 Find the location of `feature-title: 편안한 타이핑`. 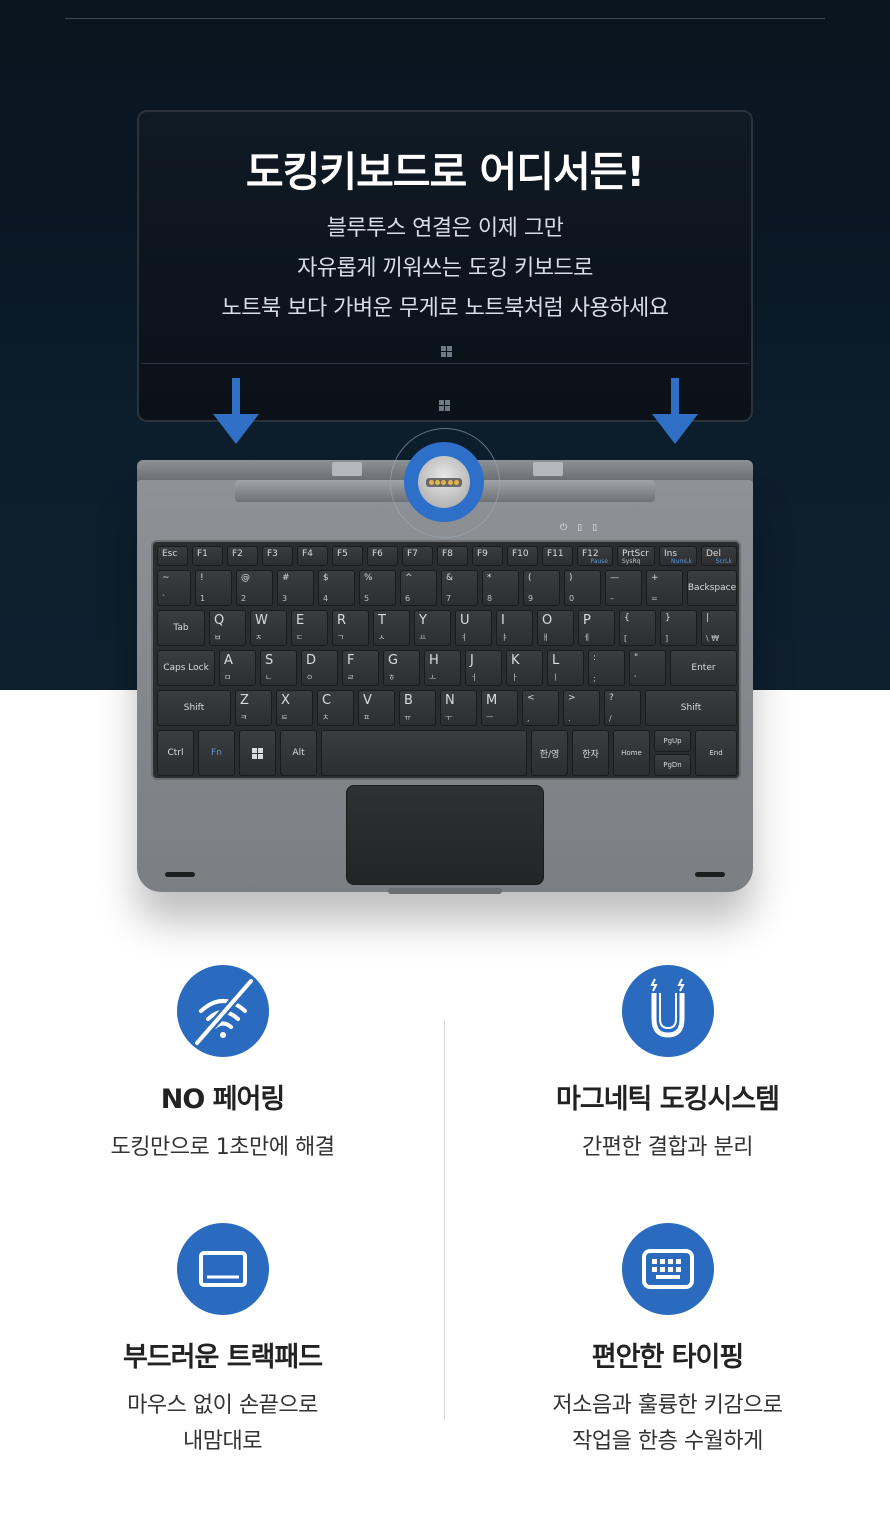

feature-title: 편안한 타이핑 is located at coordinates (667, 1357).